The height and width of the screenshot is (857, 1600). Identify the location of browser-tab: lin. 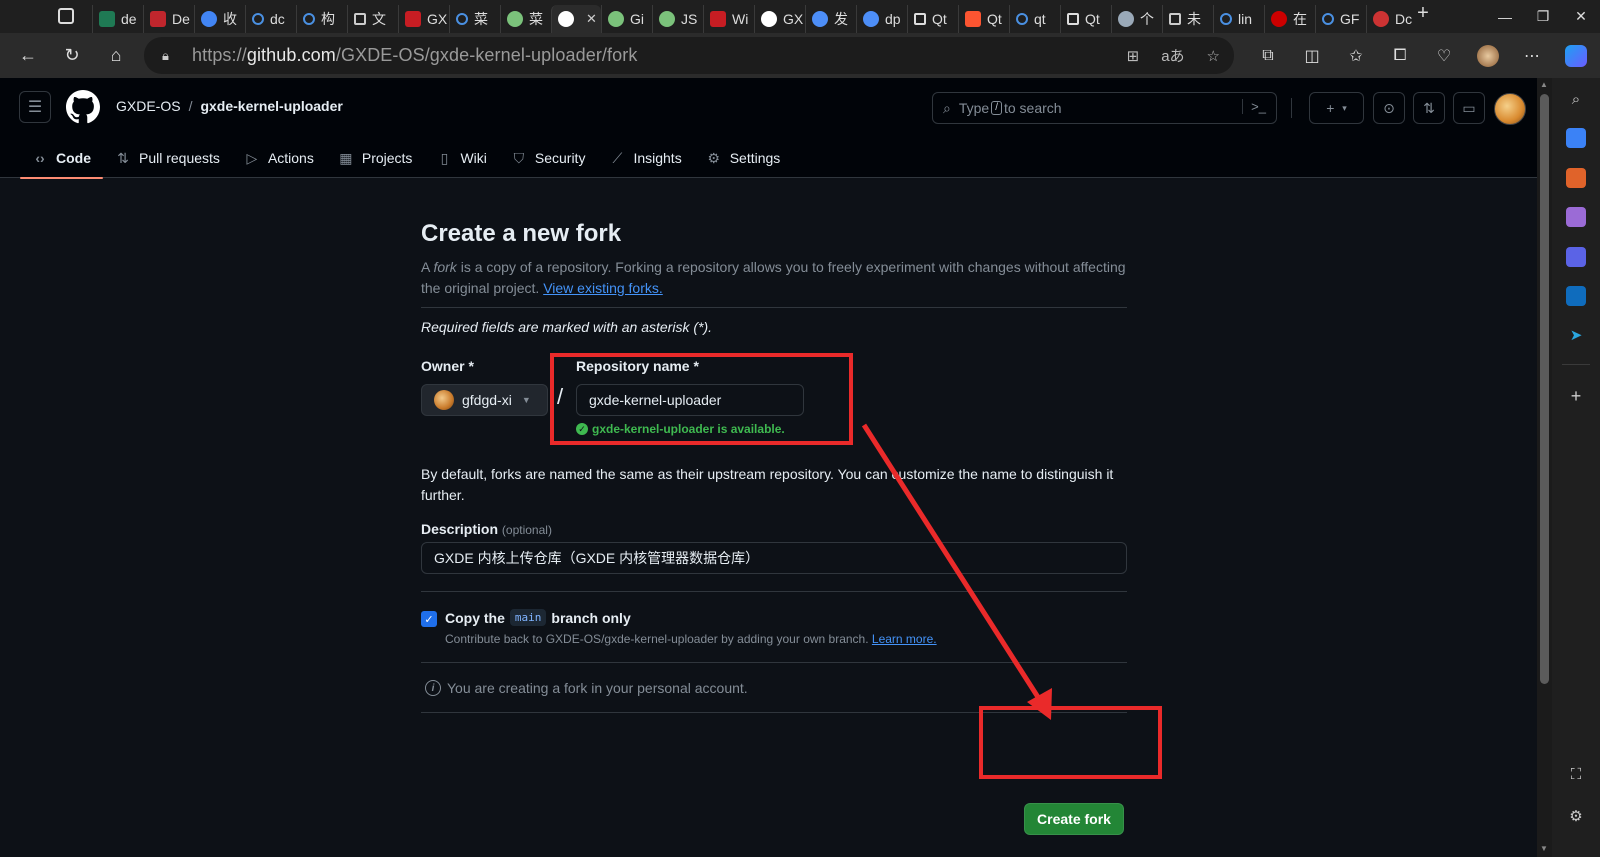
(1238, 18).